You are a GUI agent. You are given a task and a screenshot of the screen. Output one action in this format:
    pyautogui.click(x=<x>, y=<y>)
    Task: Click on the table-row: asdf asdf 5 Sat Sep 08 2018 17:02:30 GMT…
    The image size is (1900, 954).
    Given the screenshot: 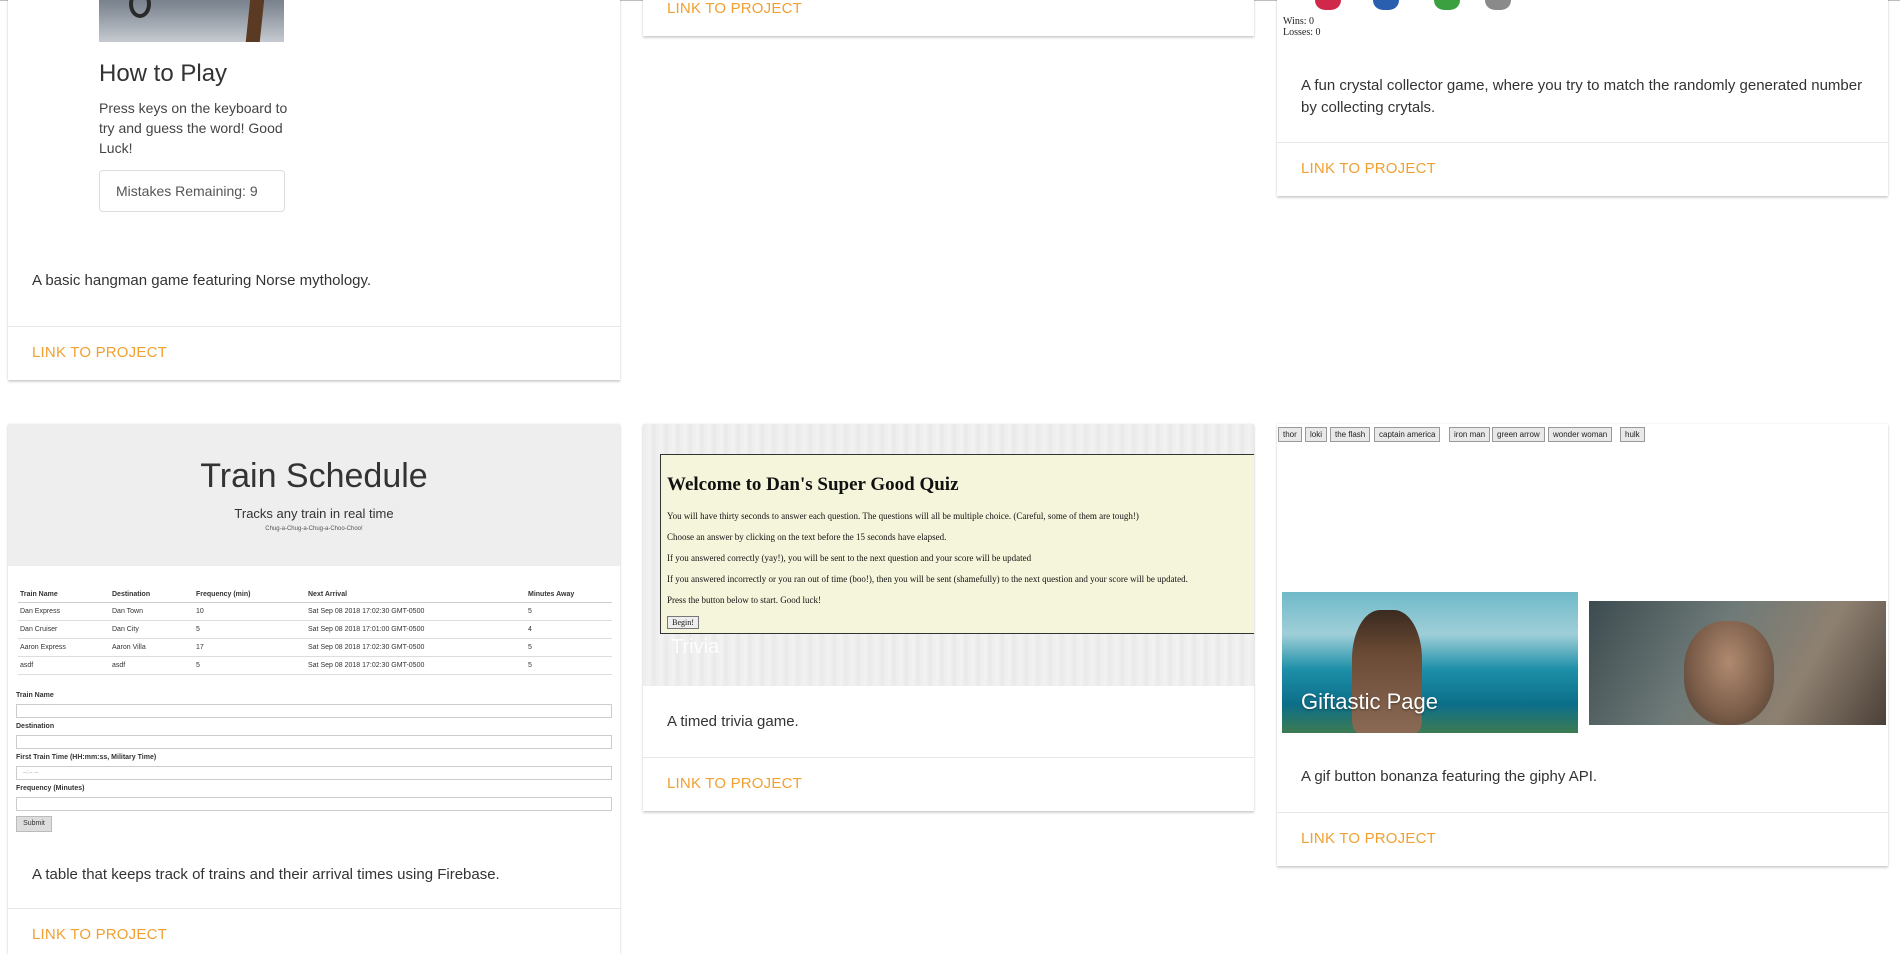 What is the action you would take?
    pyautogui.click(x=315, y=665)
    